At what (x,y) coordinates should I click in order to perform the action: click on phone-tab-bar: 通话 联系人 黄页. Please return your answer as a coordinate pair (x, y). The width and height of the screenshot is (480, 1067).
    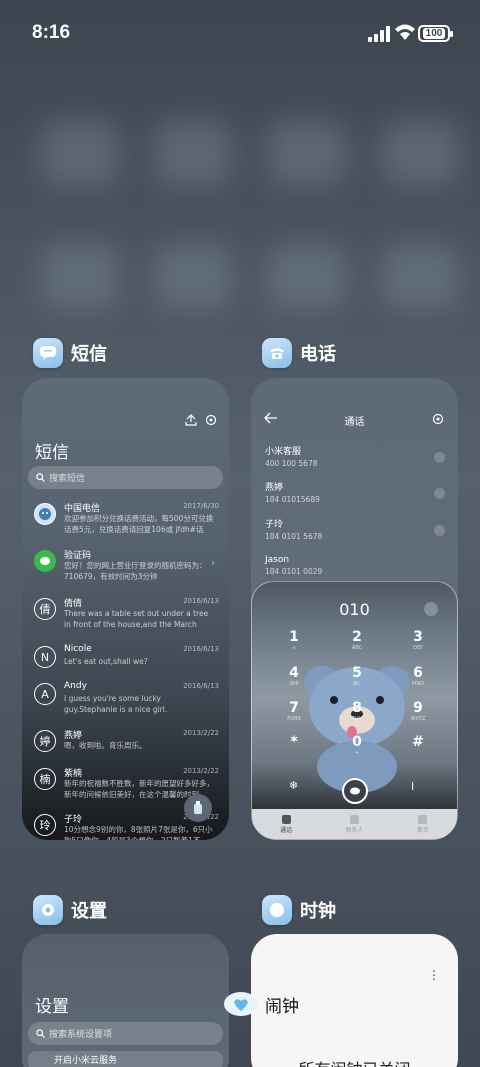
    Looking at the image, I should click on (354, 824).